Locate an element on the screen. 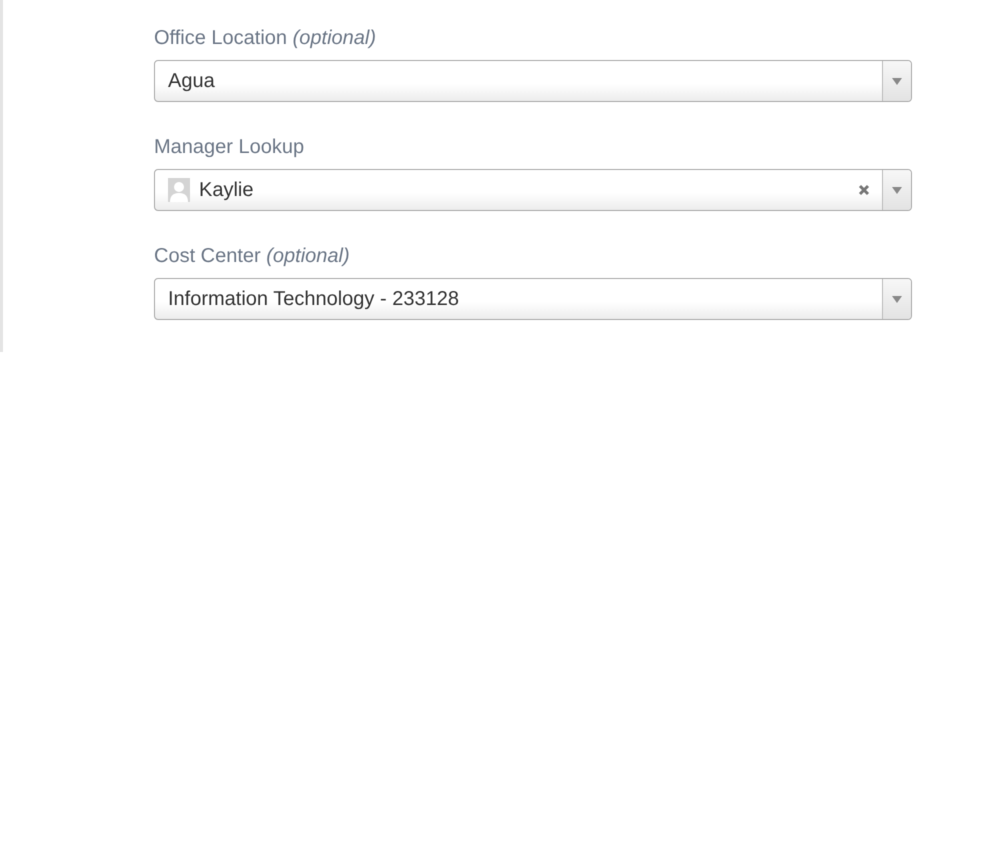  dropdown-field: Agua is located at coordinates (533, 81).